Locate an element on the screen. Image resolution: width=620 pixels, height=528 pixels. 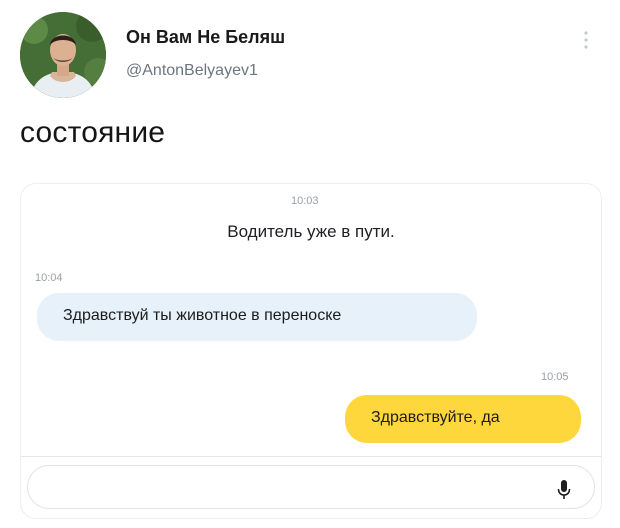
author-avatar is located at coordinates (63, 55).